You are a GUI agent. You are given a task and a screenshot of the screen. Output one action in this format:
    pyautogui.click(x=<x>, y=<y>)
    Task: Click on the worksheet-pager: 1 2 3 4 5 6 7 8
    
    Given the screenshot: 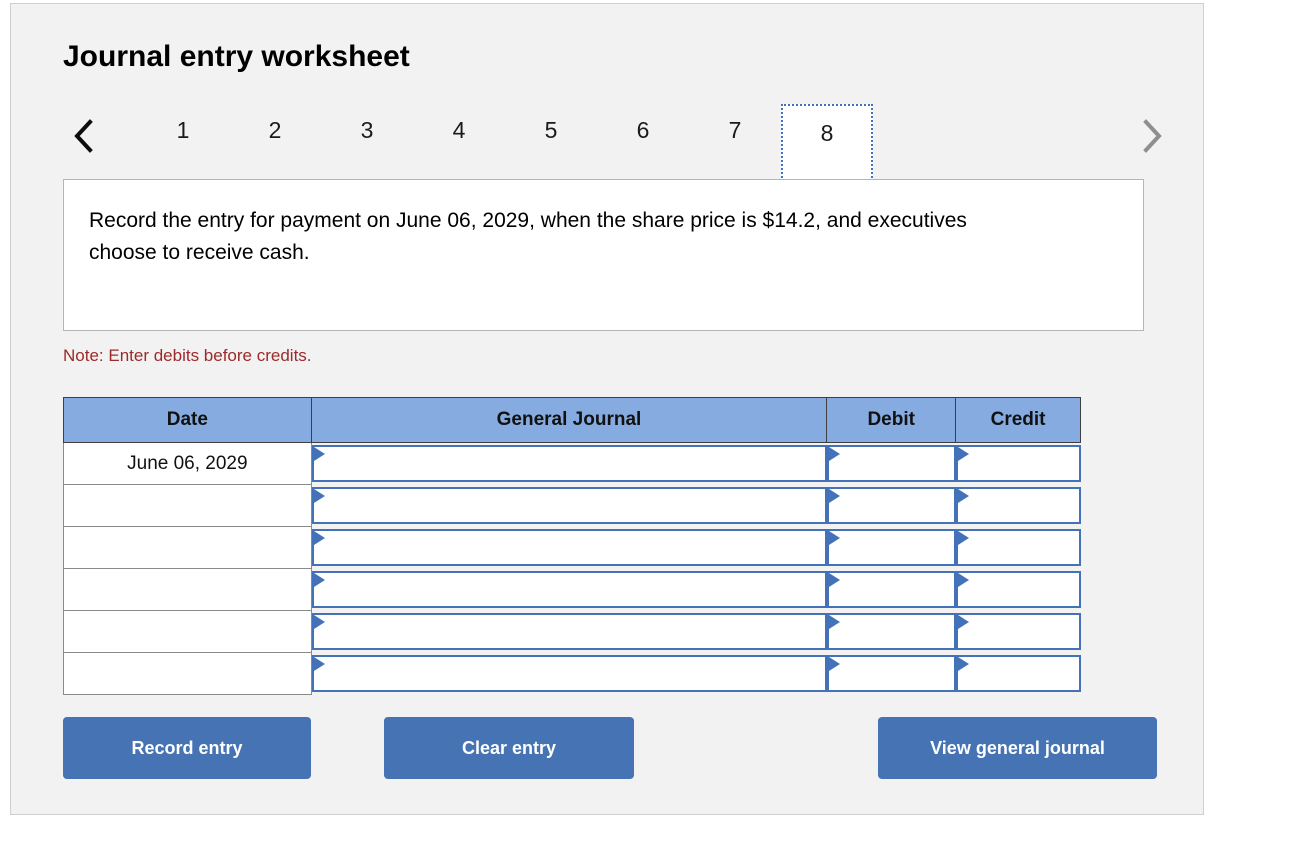 What is the action you would take?
    pyautogui.click(x=618, y=143)
    